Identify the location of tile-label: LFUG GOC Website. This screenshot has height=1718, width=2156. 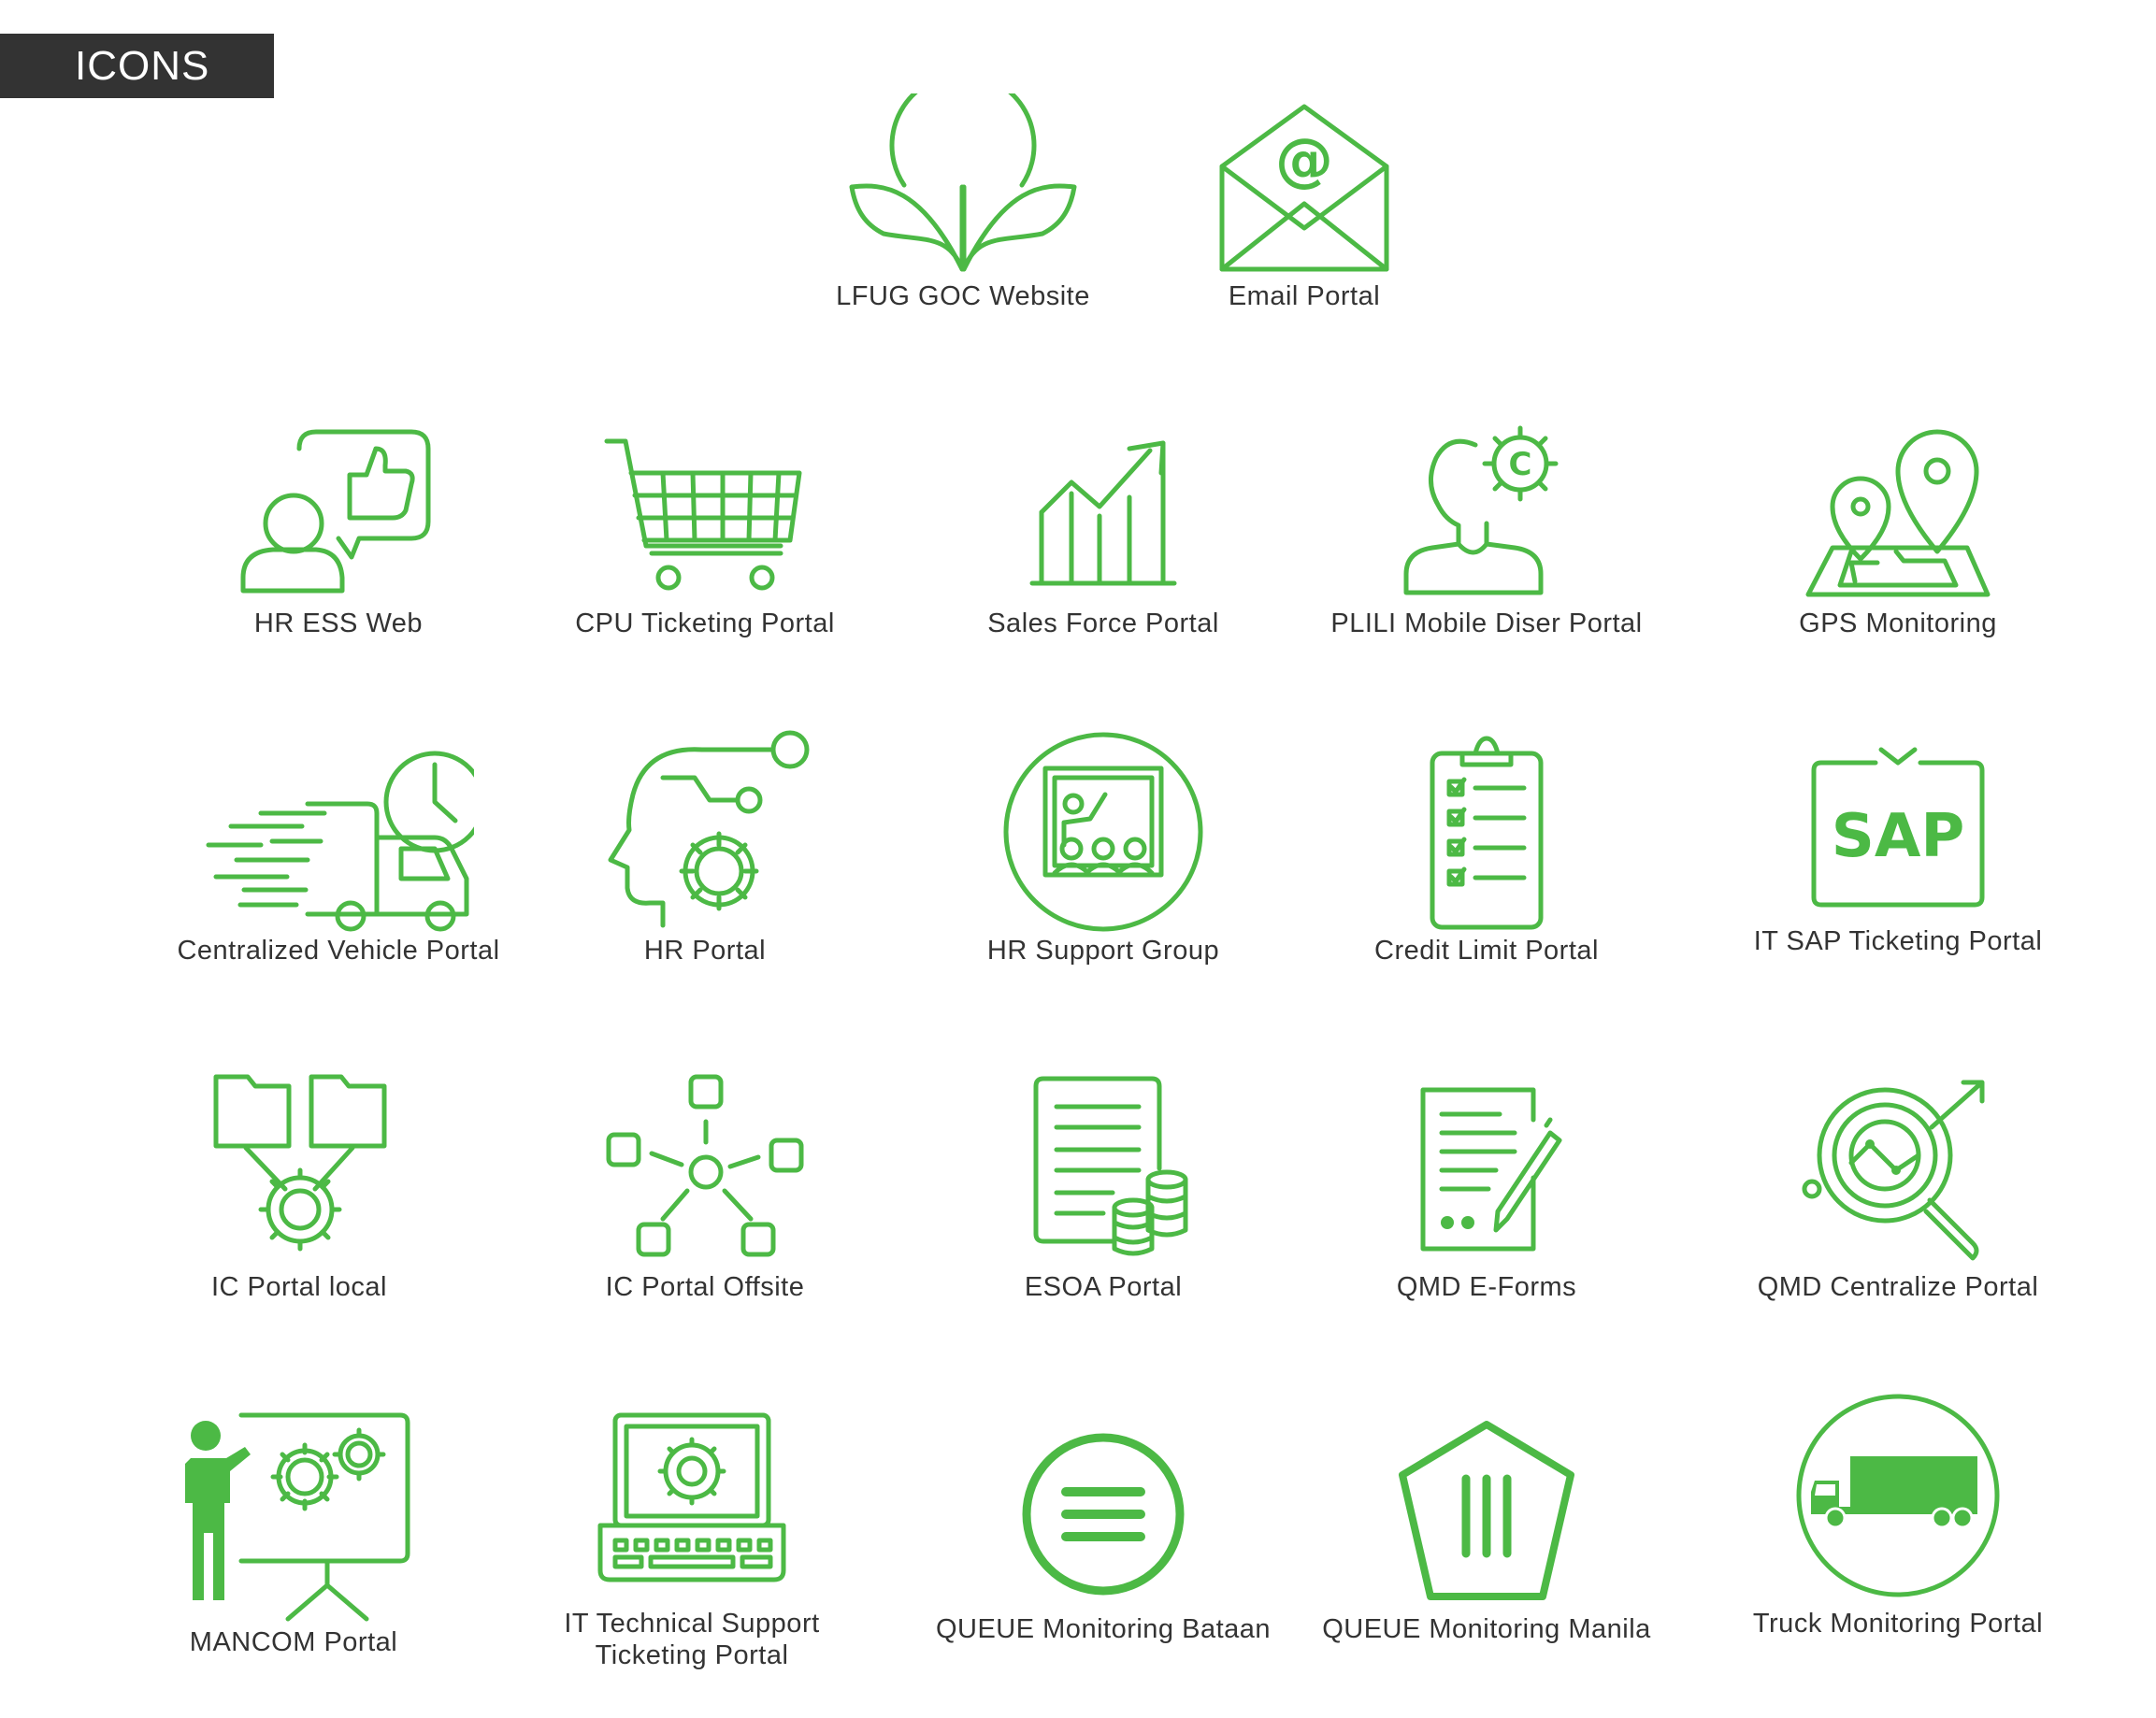
(963, 296).